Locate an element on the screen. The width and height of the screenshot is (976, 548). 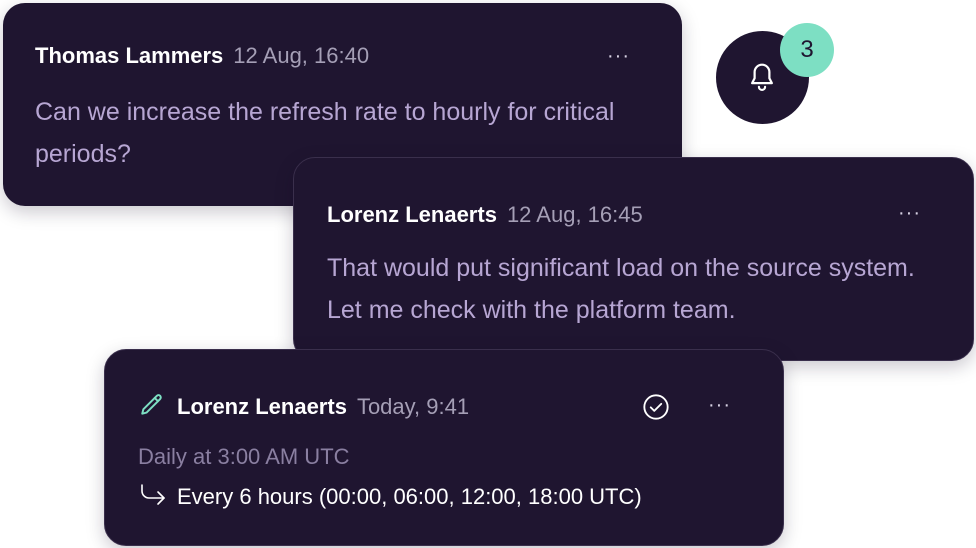
bell-icon is located at coordinates (762, 77).